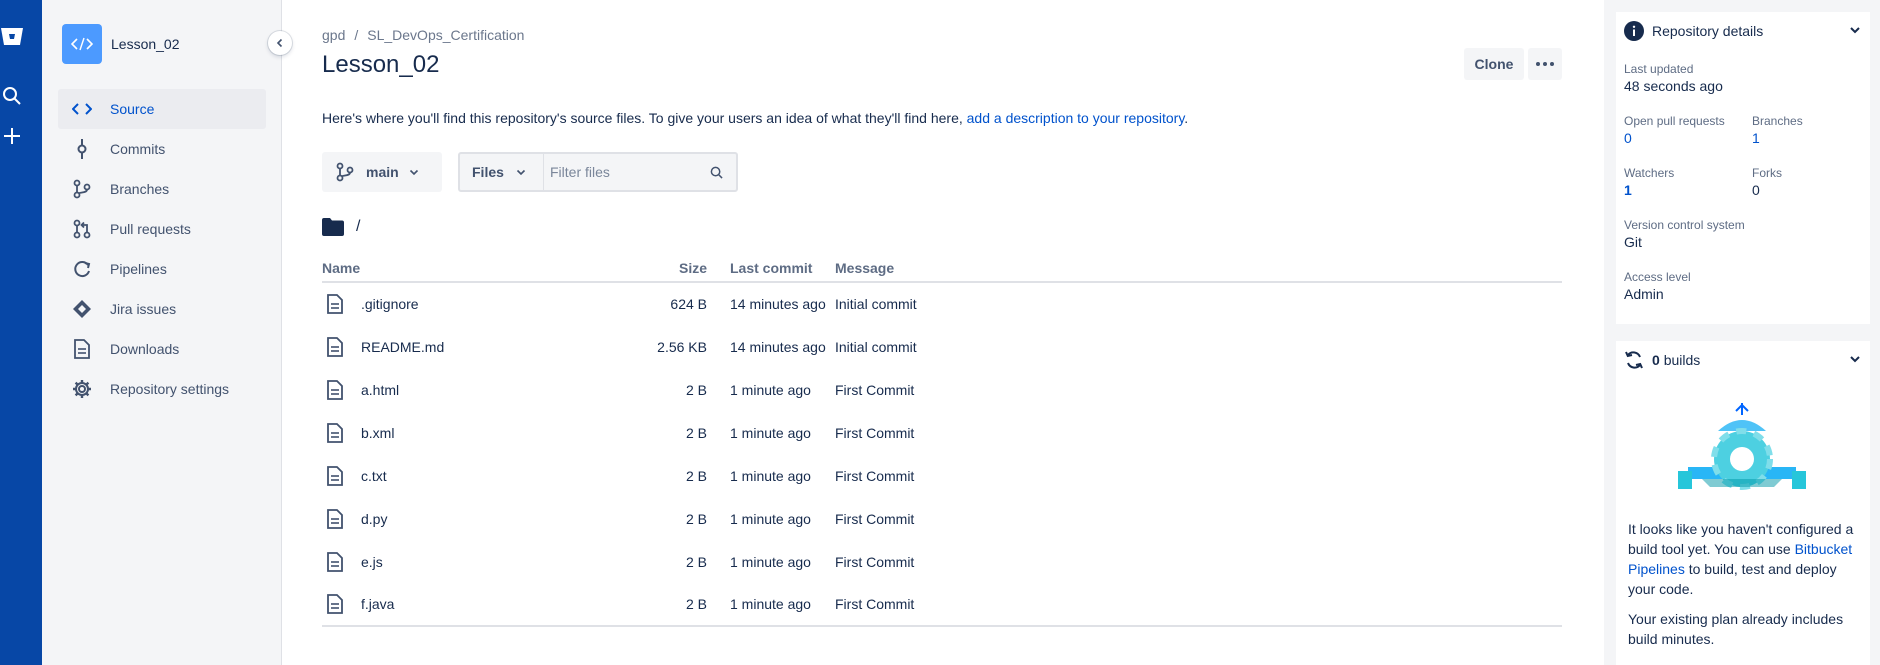 The width and height of the screenshot is (1880, 665). I want to click on sidebar-item-commits: Commits, so click(162, 149).